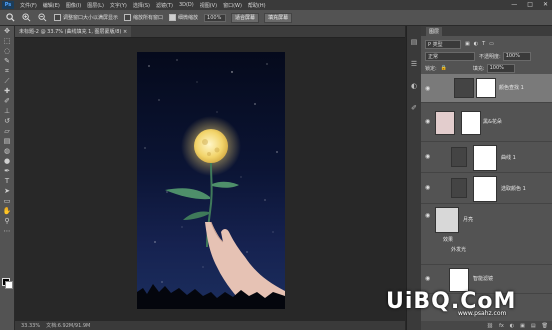 The width and height of the screenshot is (552, 330). I want to click on gradient-tool-icon: ▤, so click(7, 141).